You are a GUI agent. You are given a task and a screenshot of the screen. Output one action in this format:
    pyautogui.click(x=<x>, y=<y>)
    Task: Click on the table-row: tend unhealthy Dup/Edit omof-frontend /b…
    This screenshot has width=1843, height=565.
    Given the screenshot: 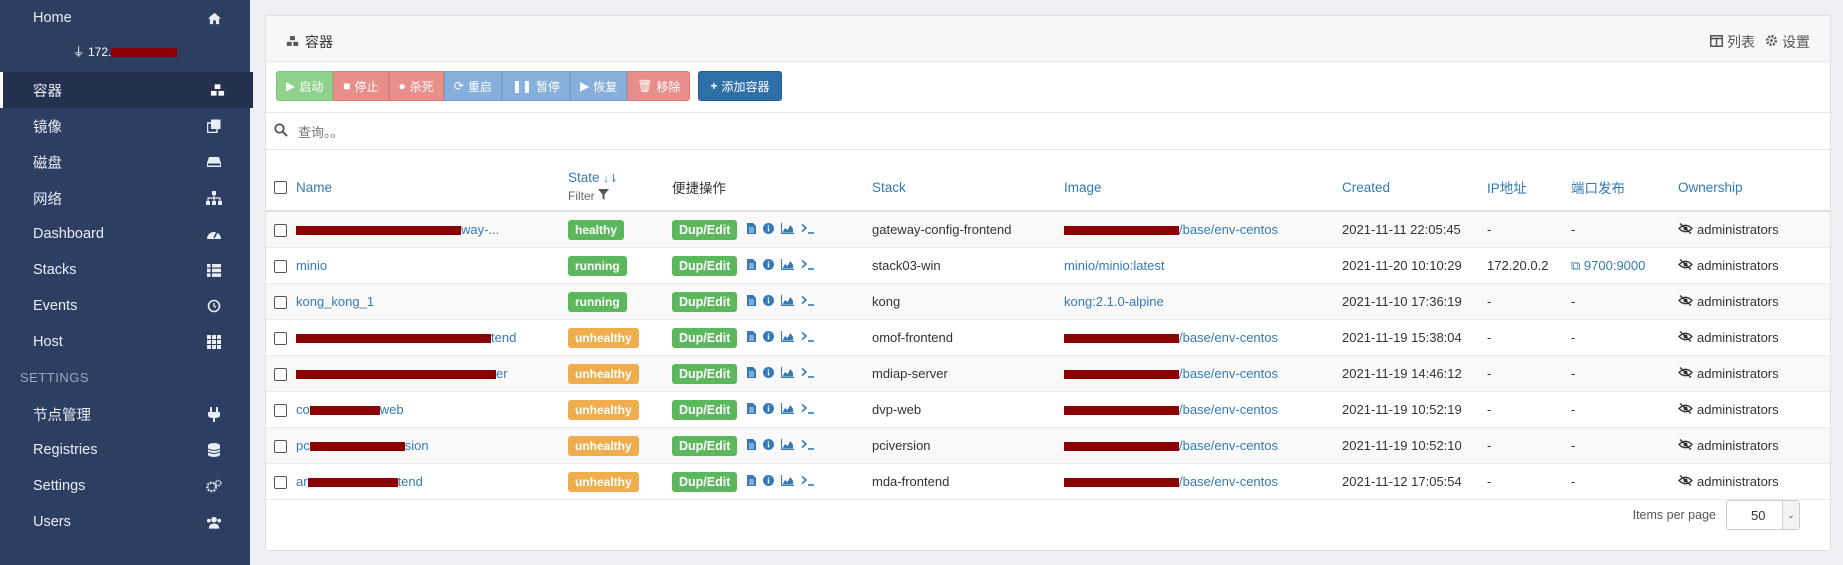 What is the action you would take?
    pyautogui.click(x=1048, y=337)
    